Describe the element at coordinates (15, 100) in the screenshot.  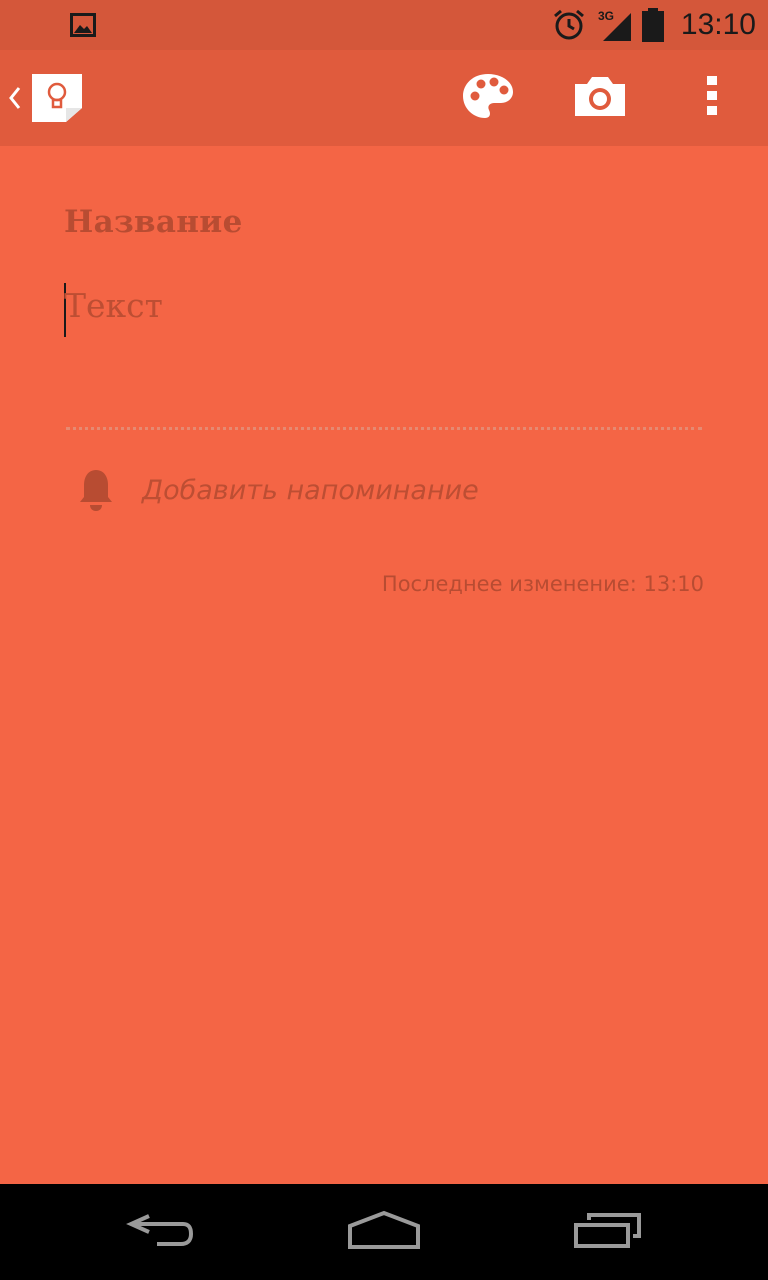
I see `back-chevron-icon` at that location.